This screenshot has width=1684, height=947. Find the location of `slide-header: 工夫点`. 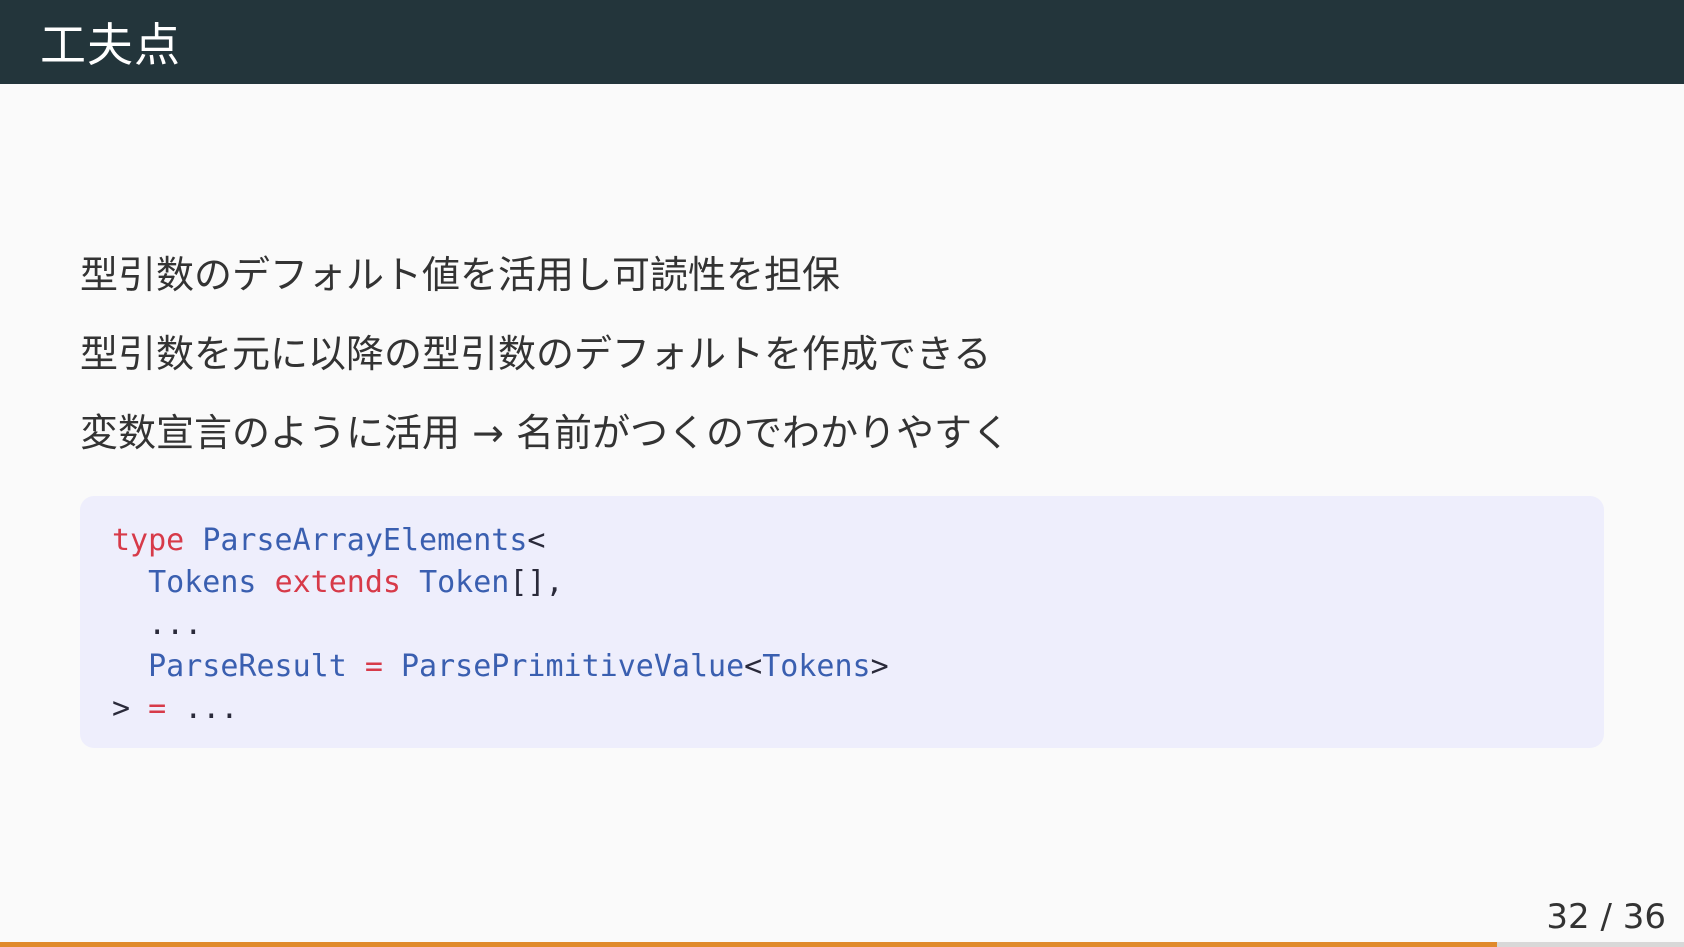

slide-header: 工夫点 is located at coordinates (842, 42).